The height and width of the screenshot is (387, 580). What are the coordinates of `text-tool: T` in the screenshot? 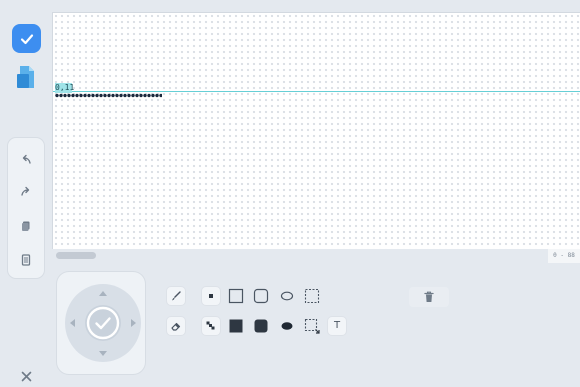 It's located at (337, 326).